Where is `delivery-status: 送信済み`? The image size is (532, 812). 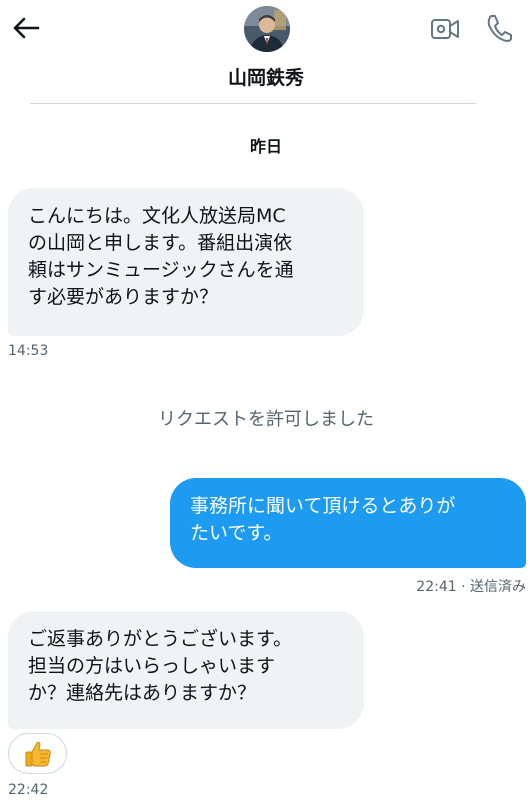
delivery-status: 送信済み is located at coordinates (498, 587).